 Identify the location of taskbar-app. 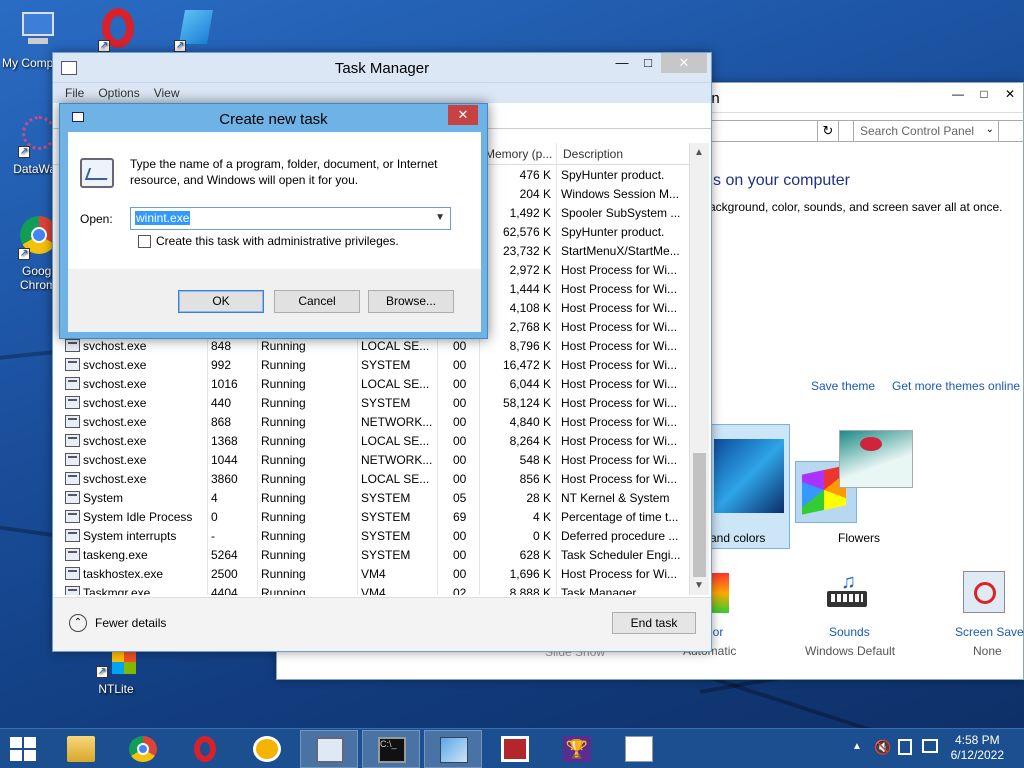
(267, 749).